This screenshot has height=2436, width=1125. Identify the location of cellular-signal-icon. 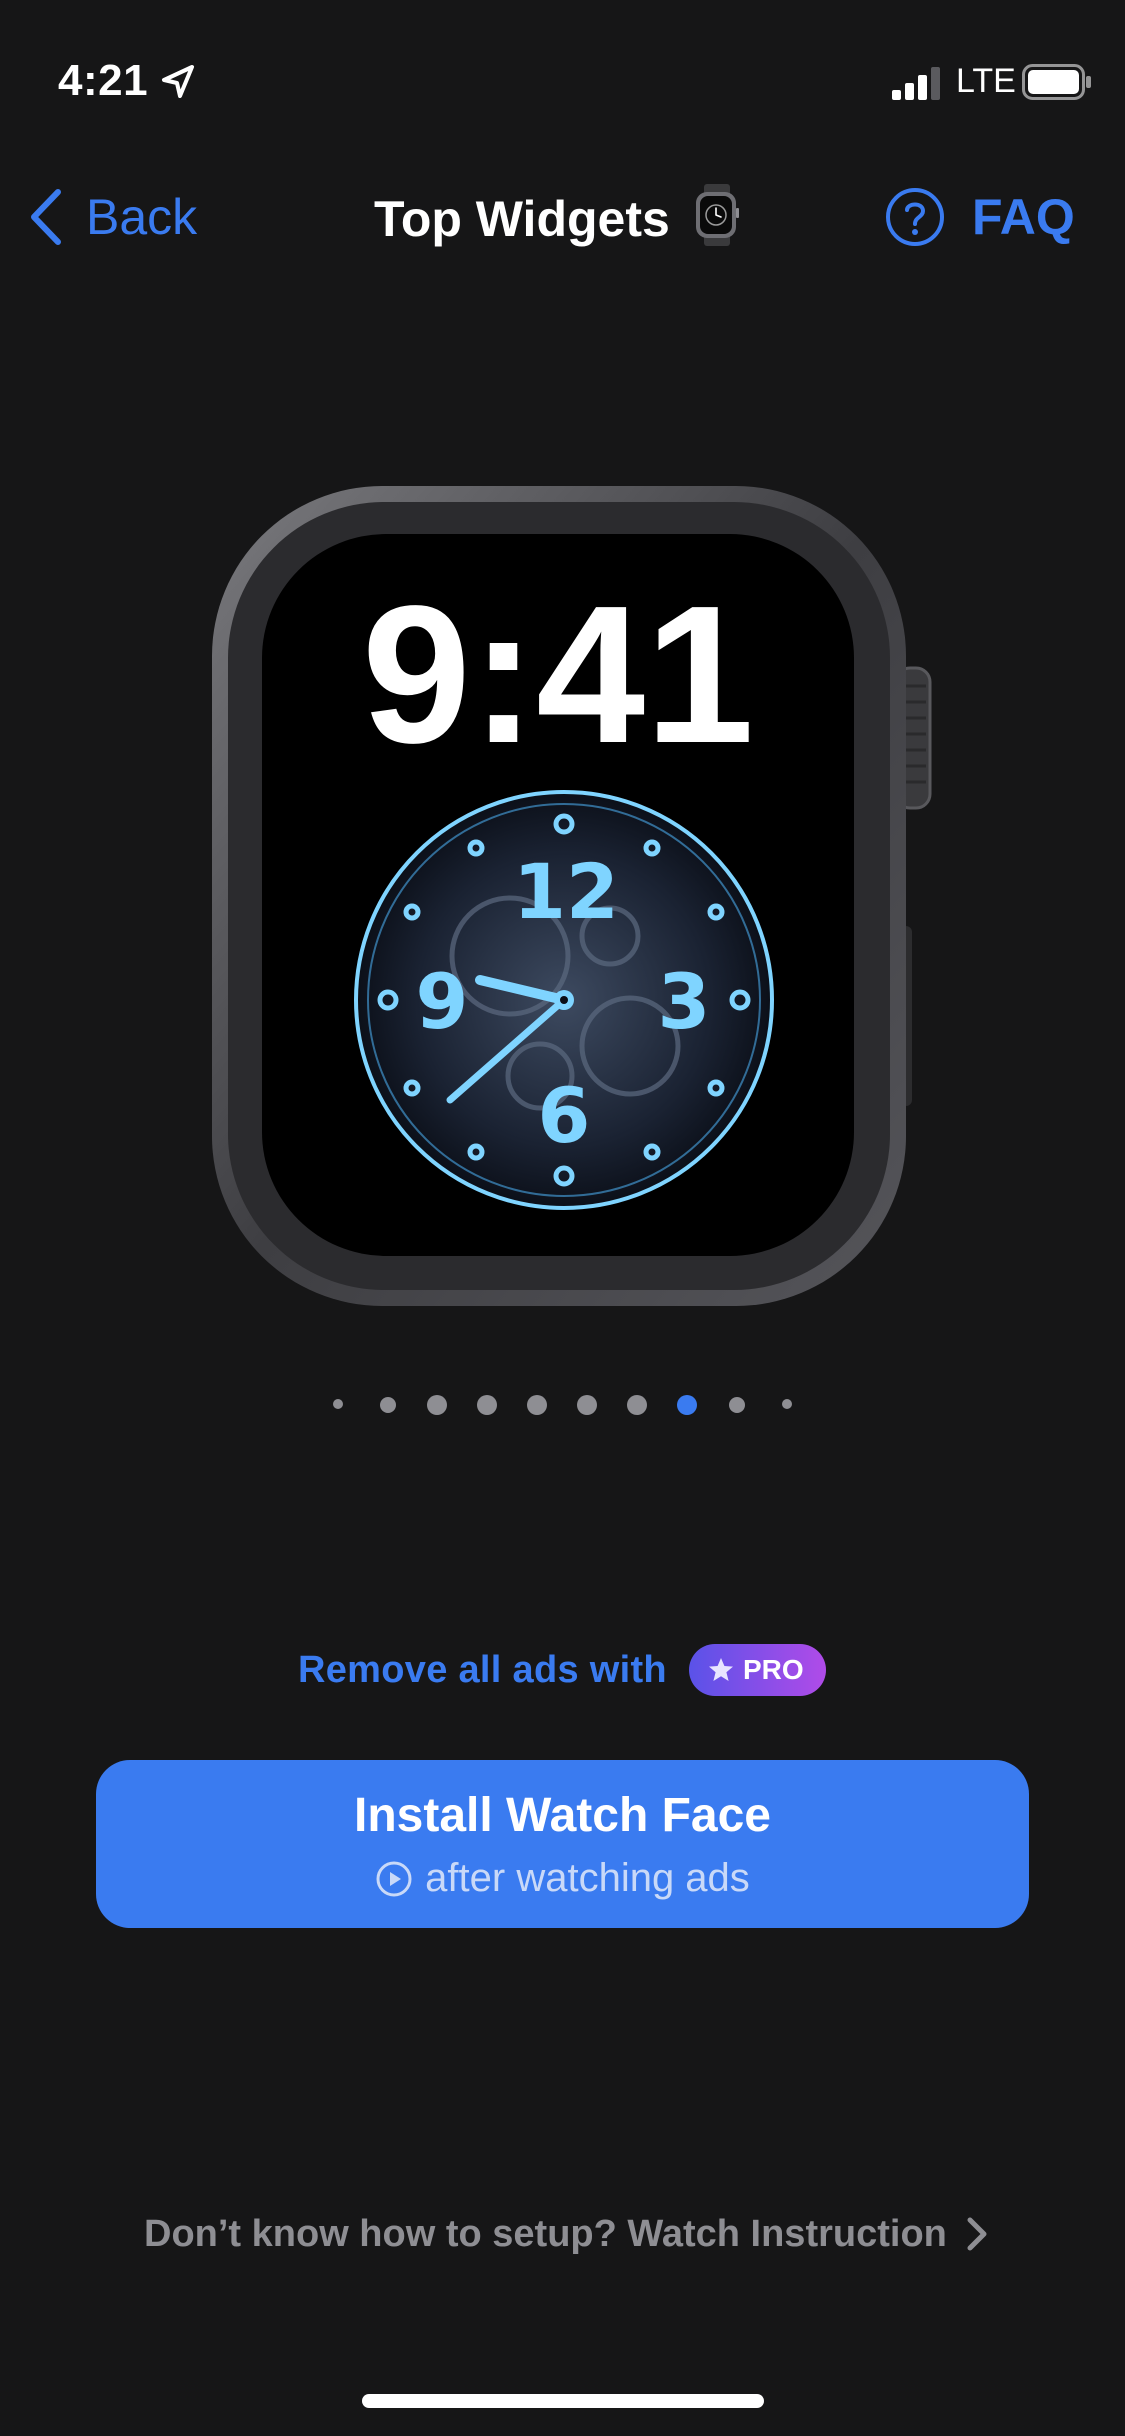
(916, 83).